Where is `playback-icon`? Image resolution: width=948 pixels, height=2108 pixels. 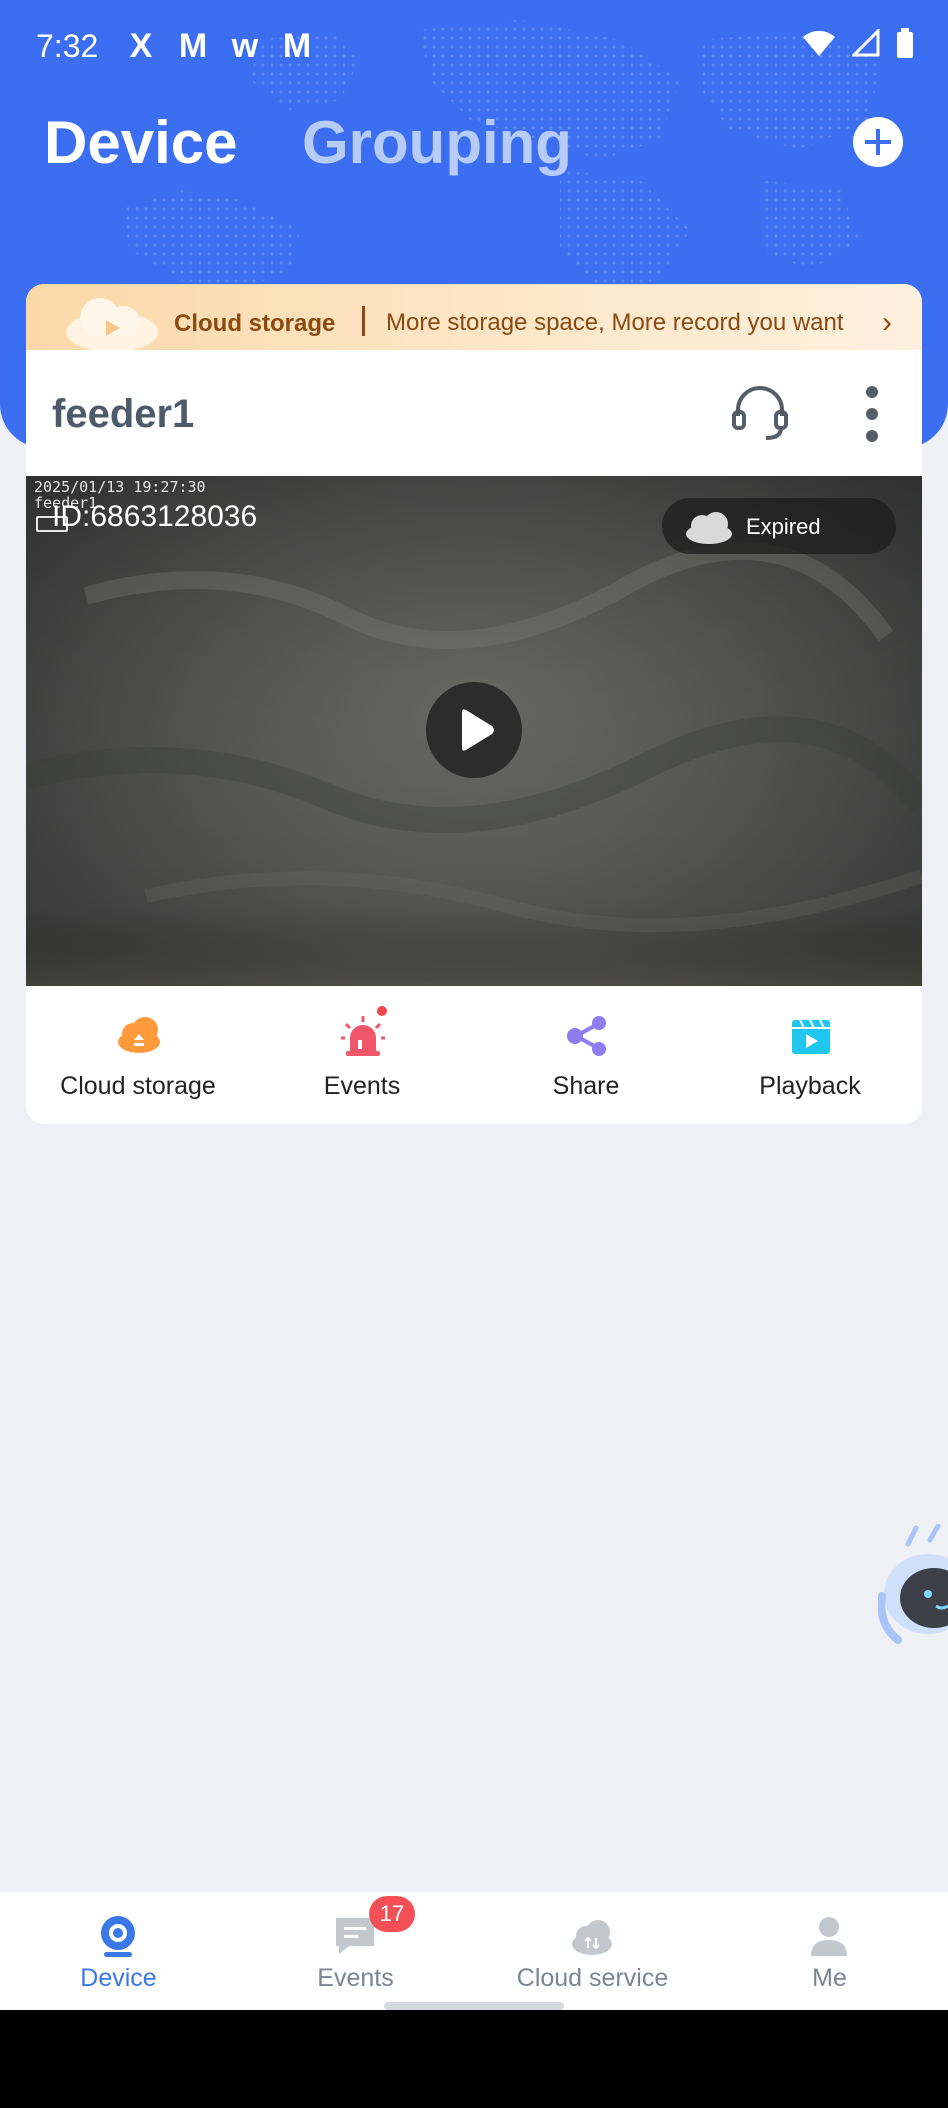 playback-icon is located at coordinates (811, 1036).